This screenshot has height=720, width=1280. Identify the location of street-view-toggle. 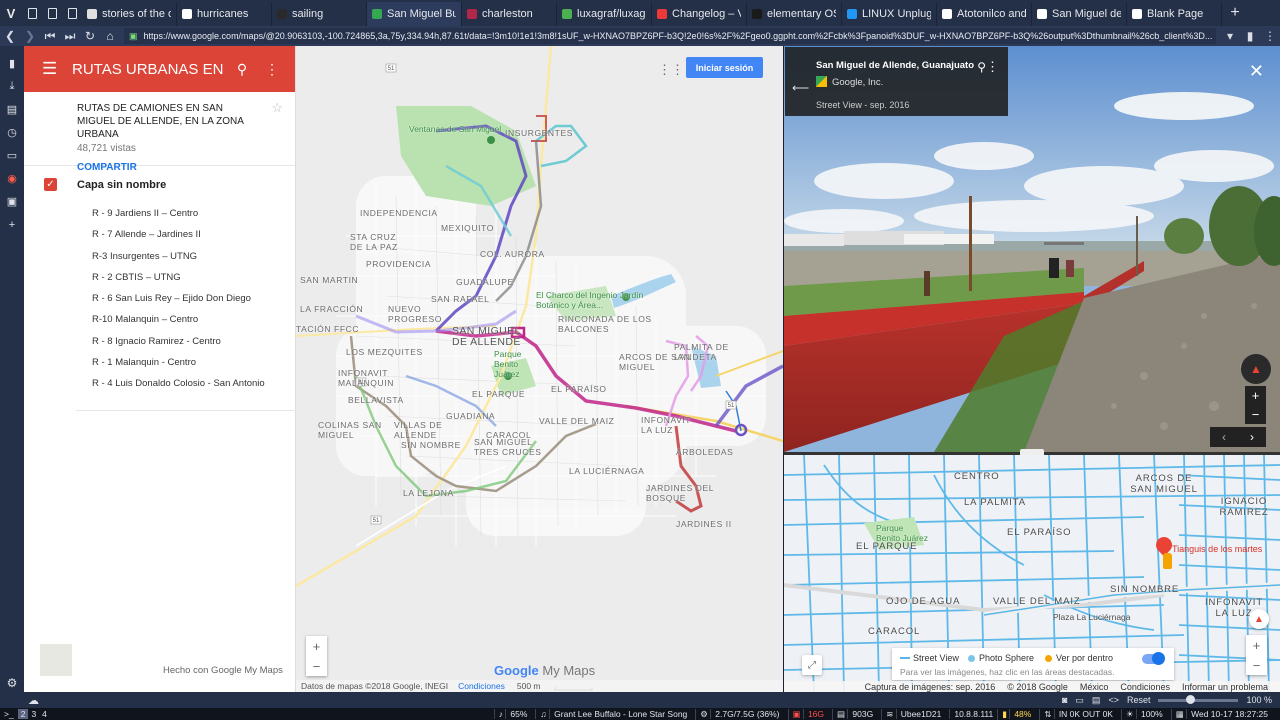
(1153, 658).